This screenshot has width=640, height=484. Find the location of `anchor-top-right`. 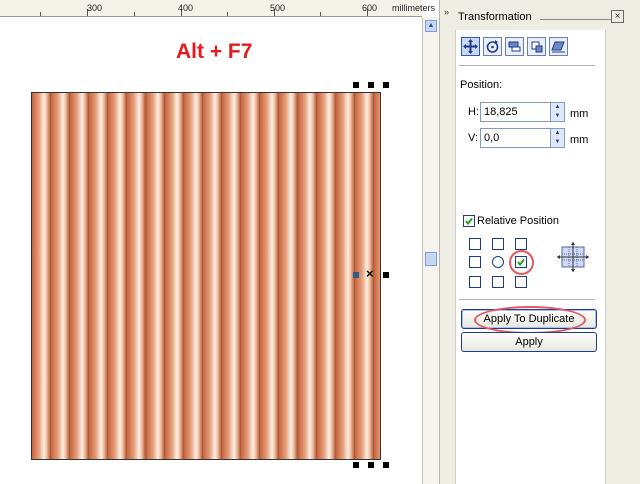

anchor-top-right is located at coordinates (521, 244).